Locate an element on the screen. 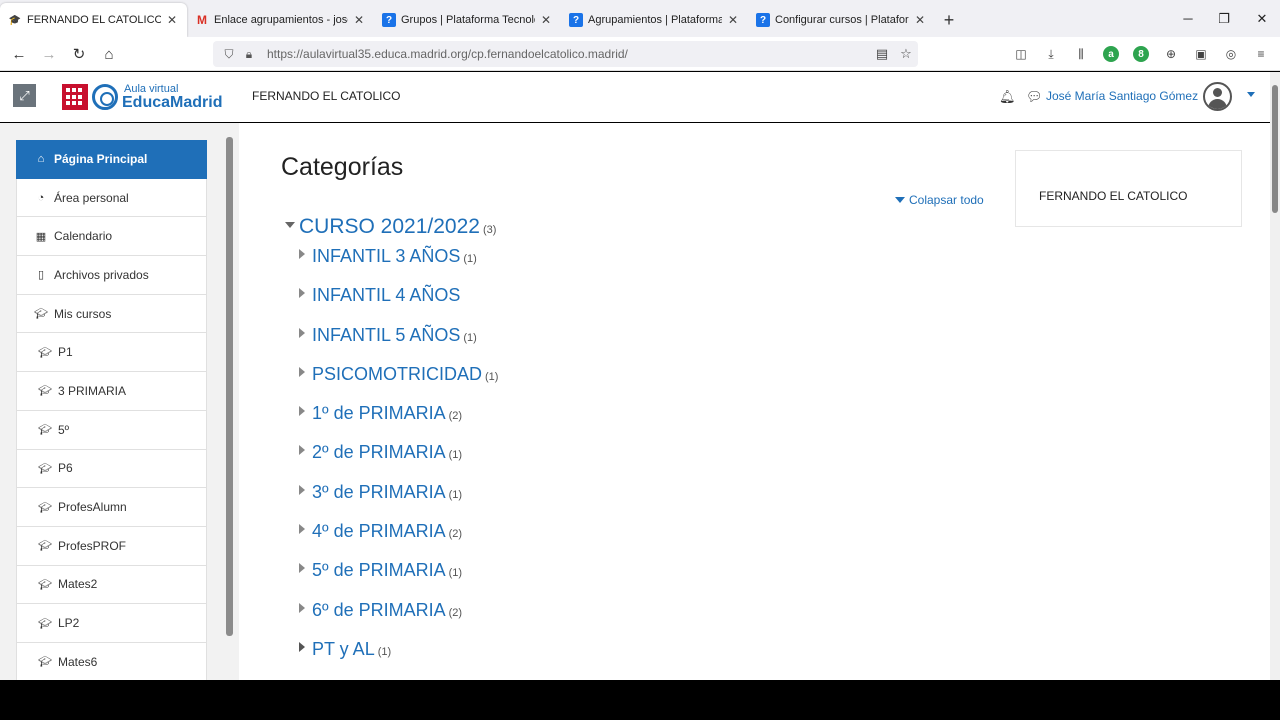 This screenshot has width=1280, height=720. sidebar-scrollbar is located at coordinates (229, 386).